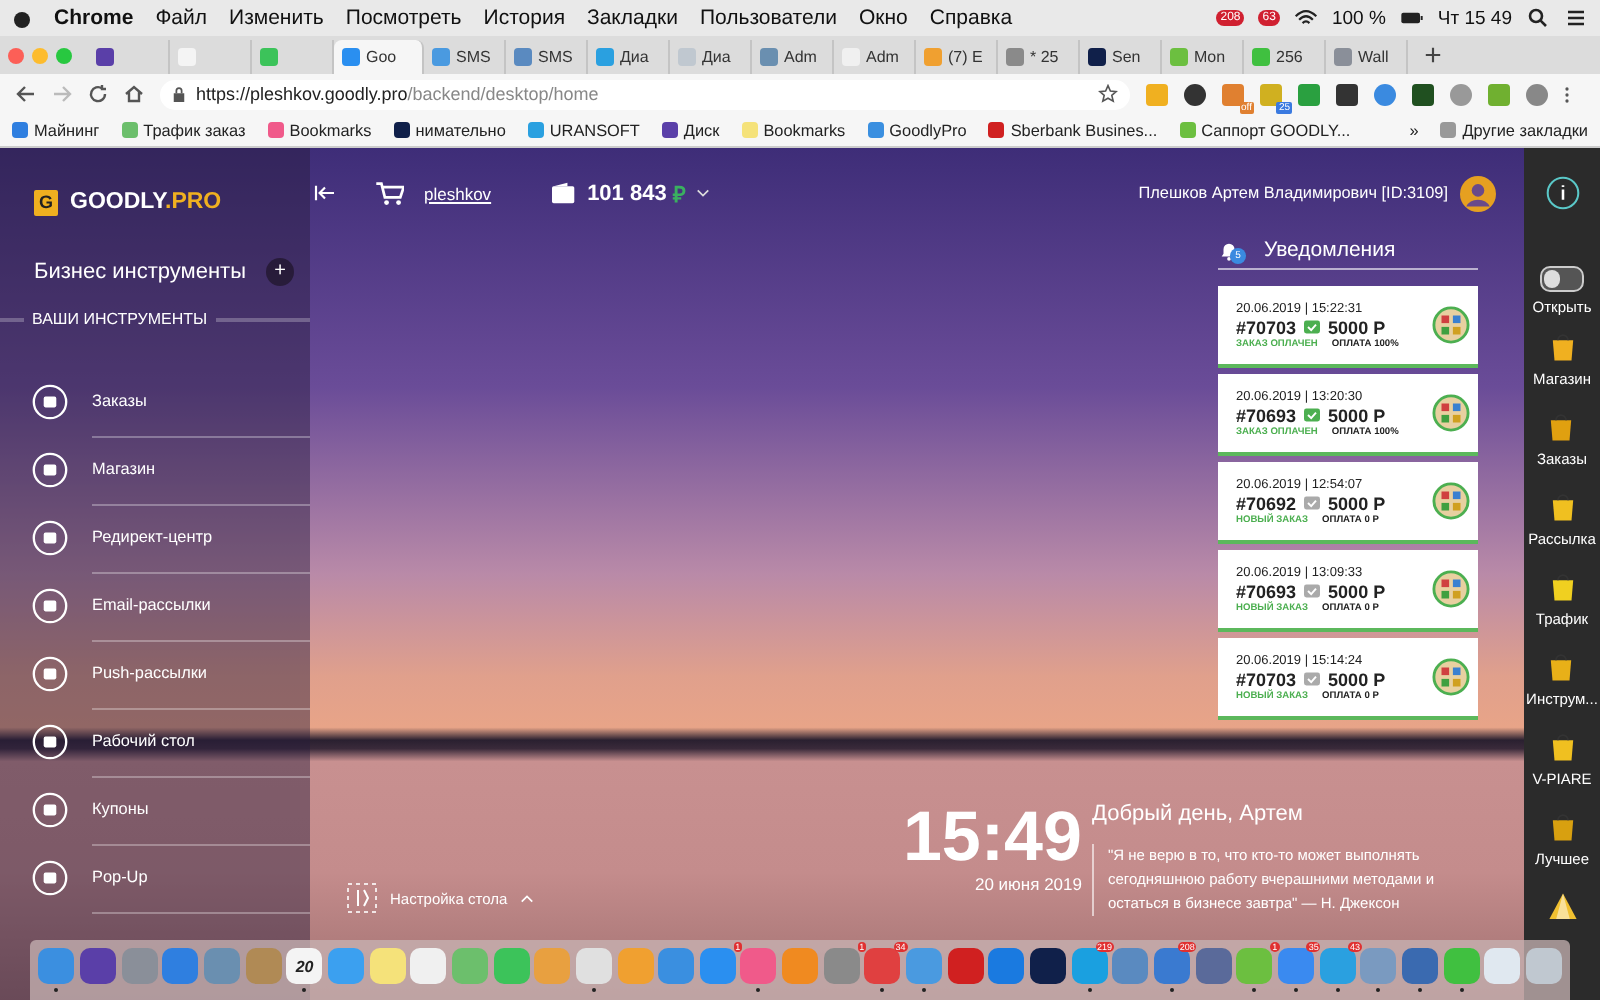 This screenshot has height=1000, width=1600. I want to click on menu-item: Закладки, so click(632, 18).